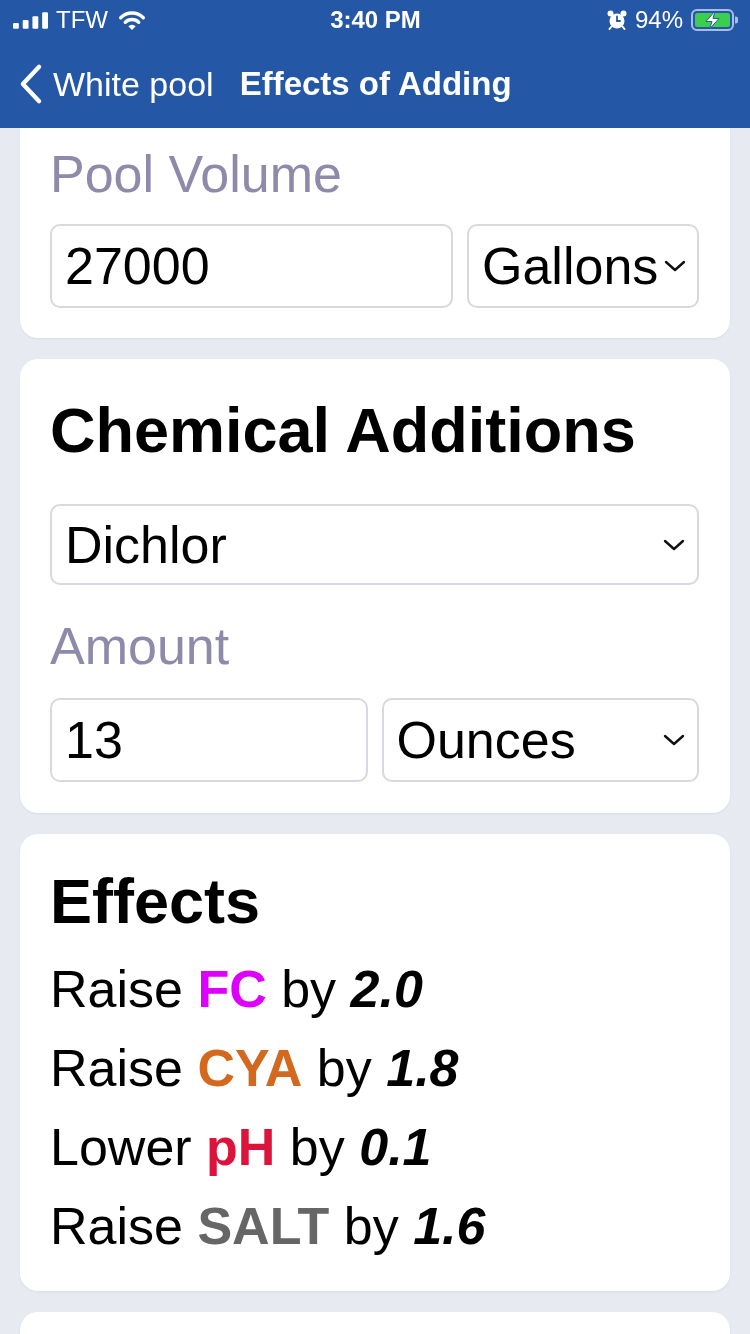 Image resolution: width=750 pixels, height=1334 pixels. Describe the element at coordinates (374, 544) in the screenshot. I see `chemical-select: Dichlor` at that location.